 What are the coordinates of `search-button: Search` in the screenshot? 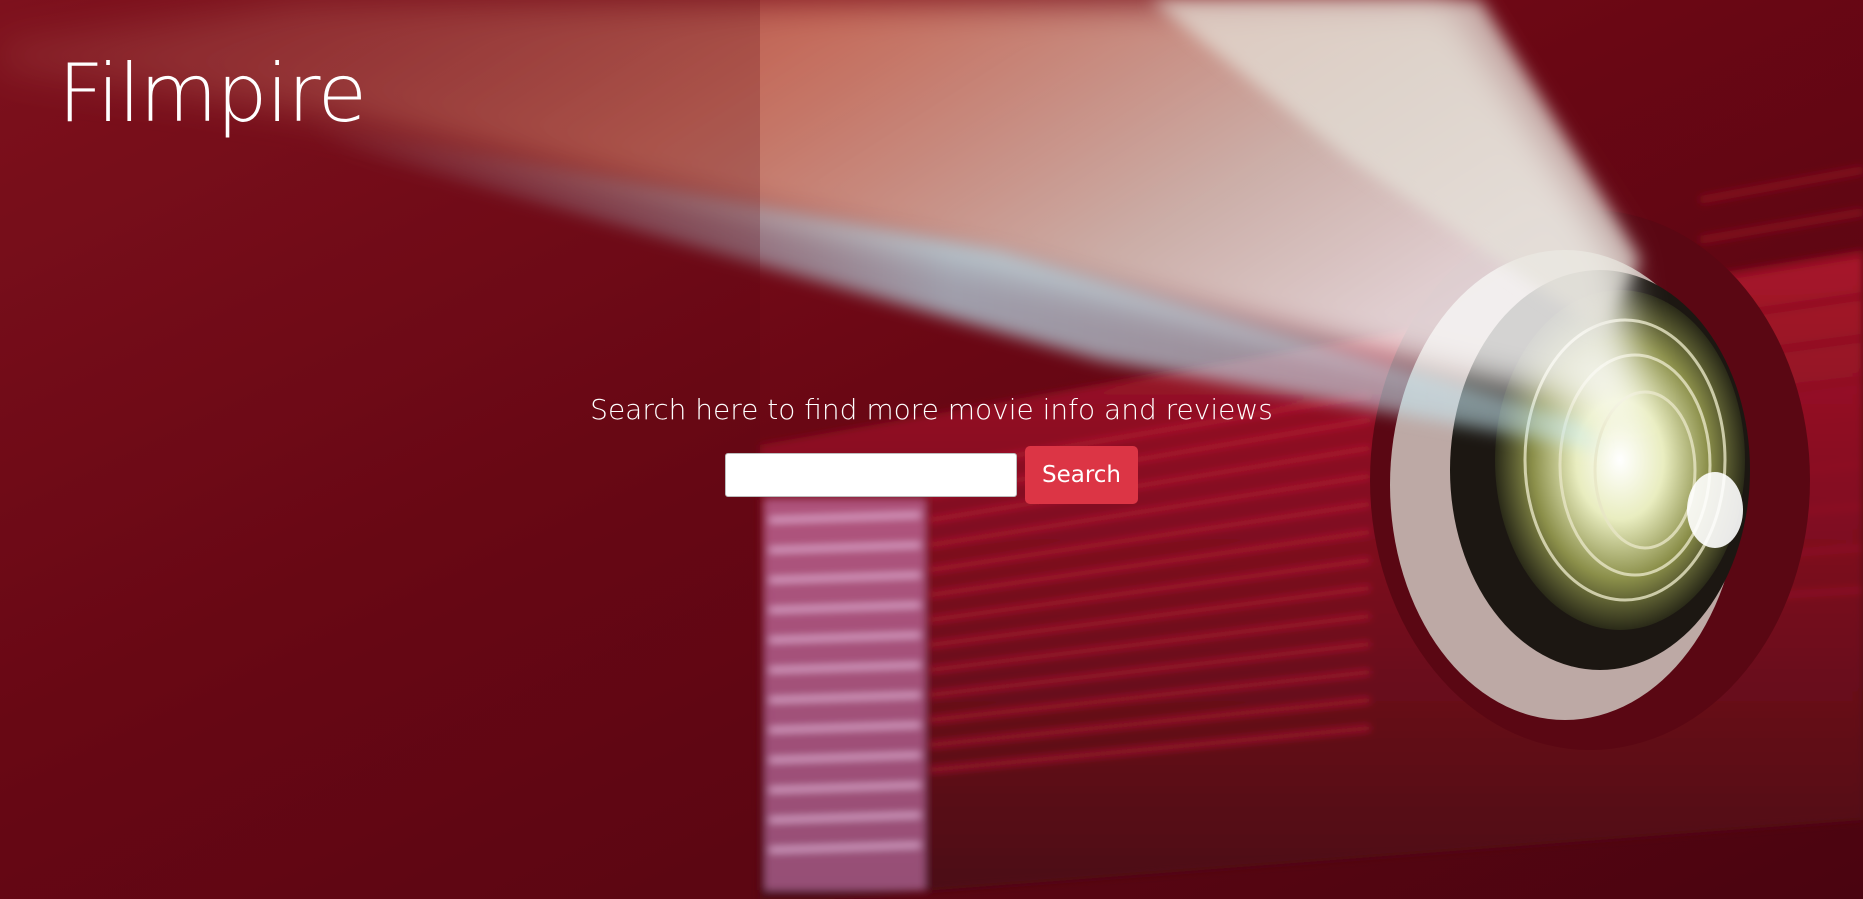 It's located at (1081, 475).